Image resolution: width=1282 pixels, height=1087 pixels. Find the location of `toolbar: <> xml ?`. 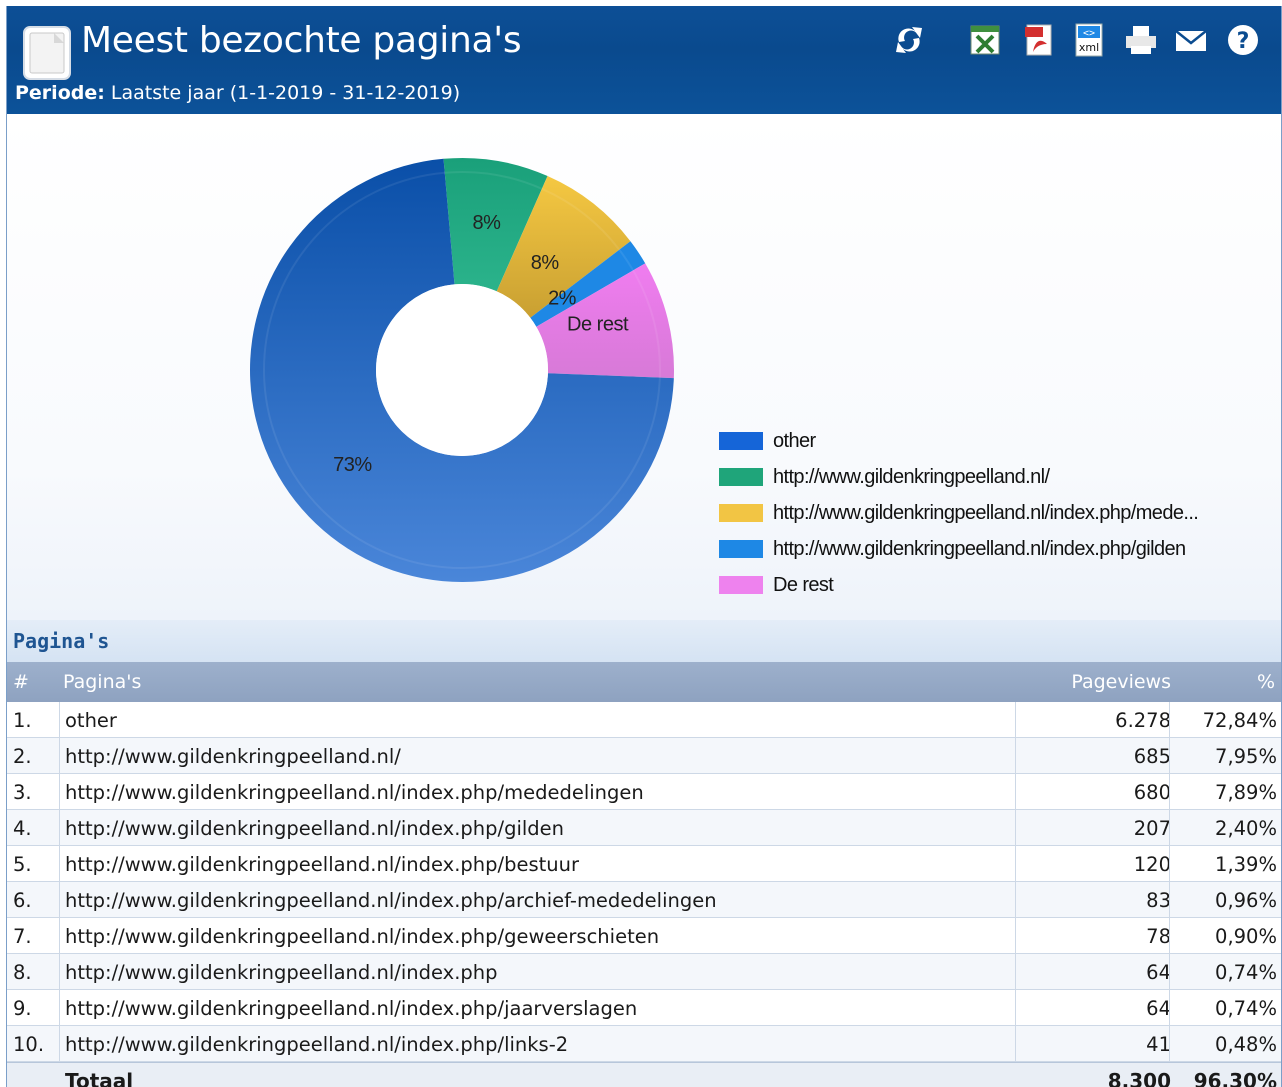

toolbar: <> xml ? is located at coordinates (1081, 42).